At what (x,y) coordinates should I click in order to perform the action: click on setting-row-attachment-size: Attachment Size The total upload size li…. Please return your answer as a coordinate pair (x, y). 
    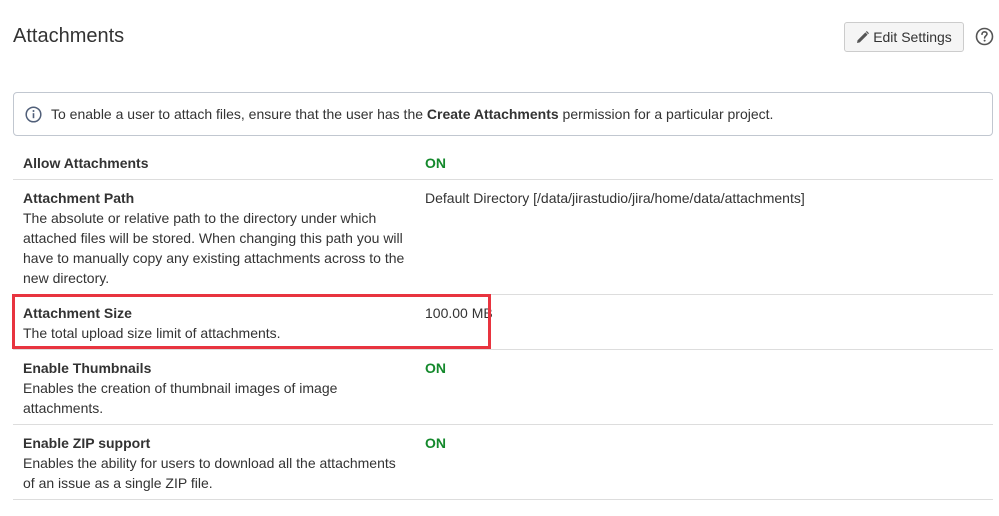
    Looking at the image, I should click on (503, 322).